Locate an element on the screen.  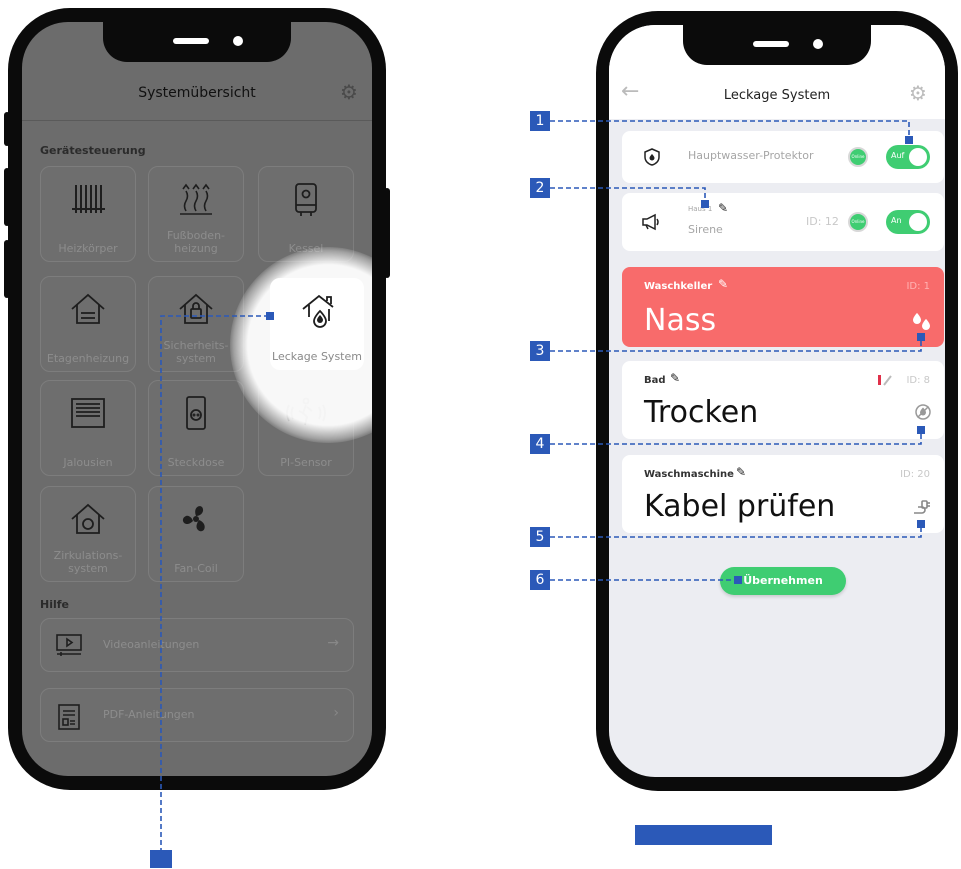
callout-5: 5 is located at coordinates (540, 537).